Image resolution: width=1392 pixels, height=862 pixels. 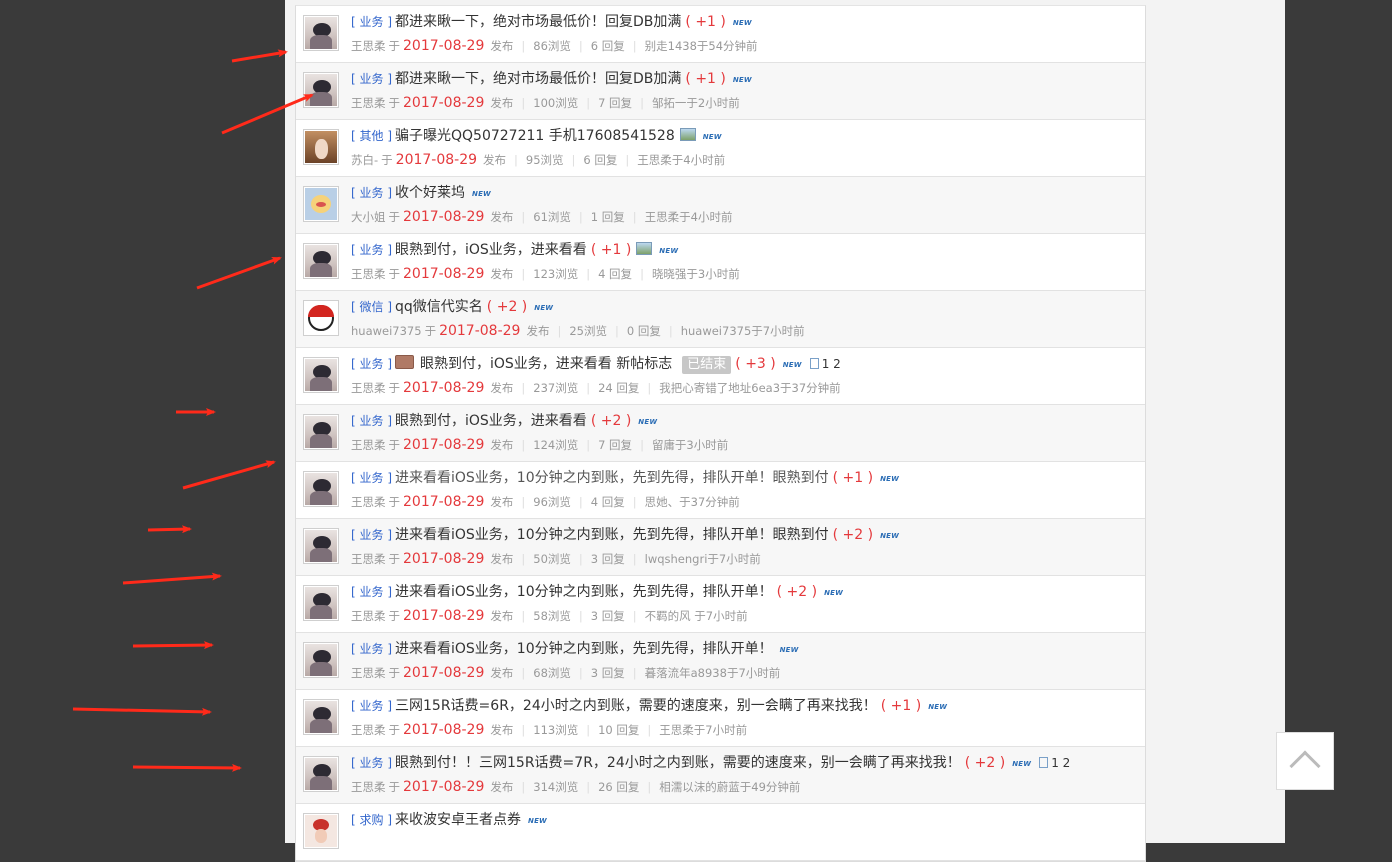 I want to click on back-to-top-button, so click(x=1305, y=761).